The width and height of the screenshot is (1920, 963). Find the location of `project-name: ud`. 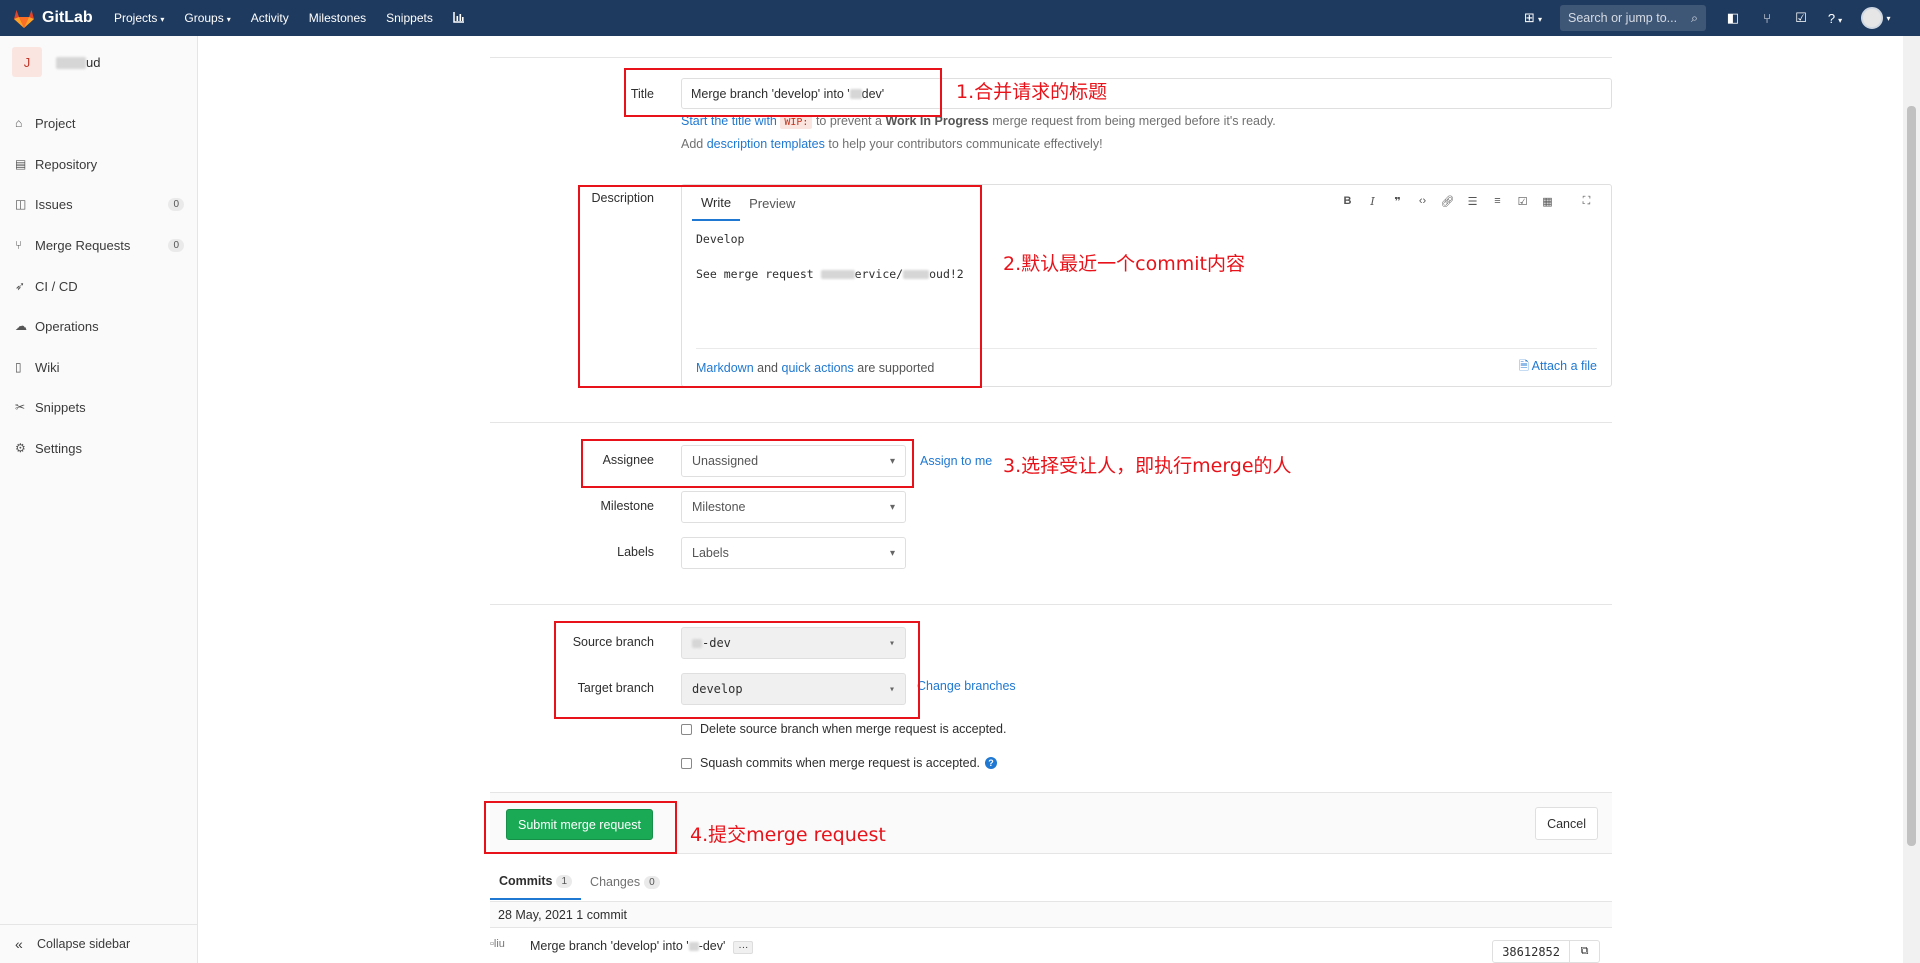

project-name: ud is located at coordinates (78, 62).